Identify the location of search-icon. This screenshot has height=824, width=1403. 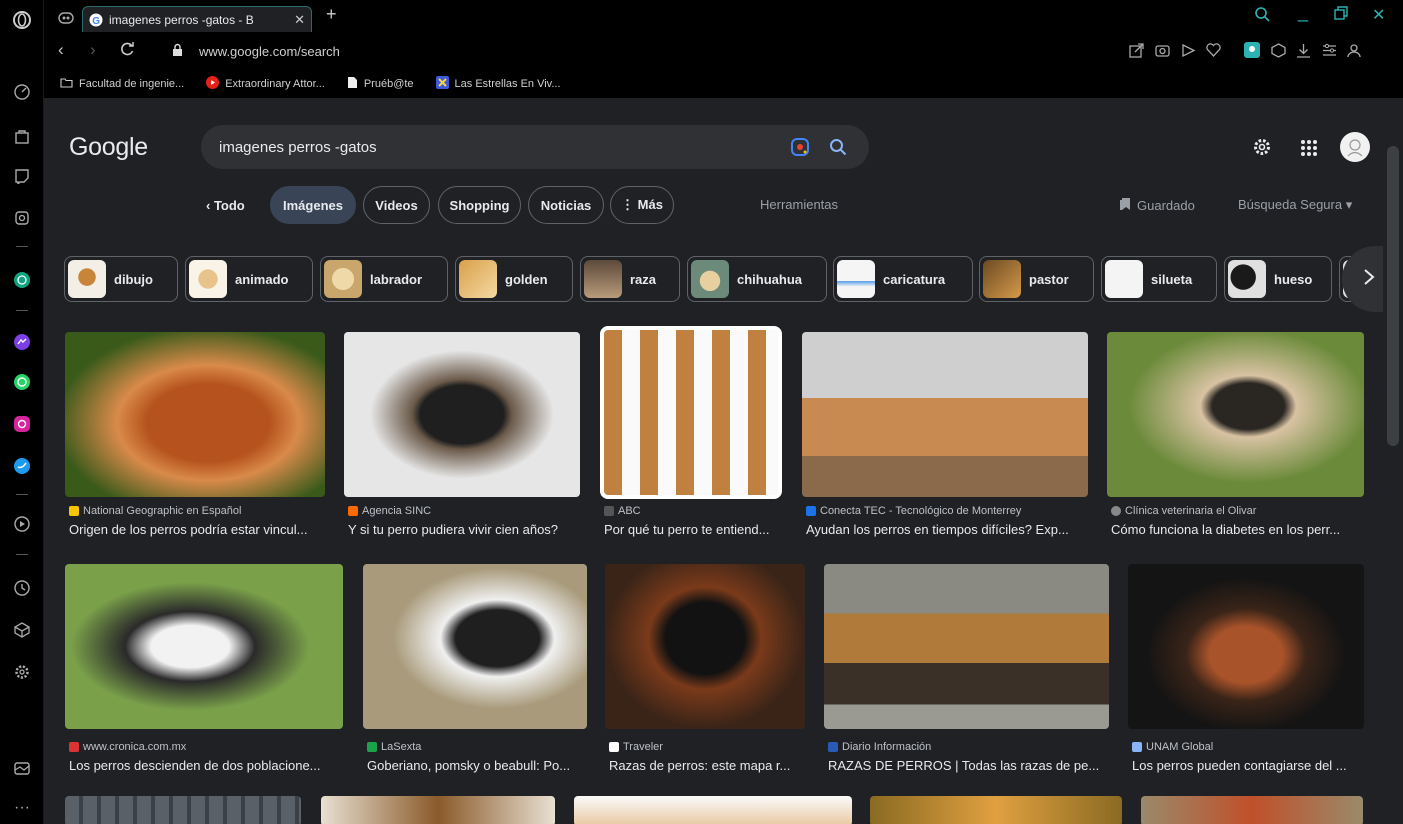
(838, 149).